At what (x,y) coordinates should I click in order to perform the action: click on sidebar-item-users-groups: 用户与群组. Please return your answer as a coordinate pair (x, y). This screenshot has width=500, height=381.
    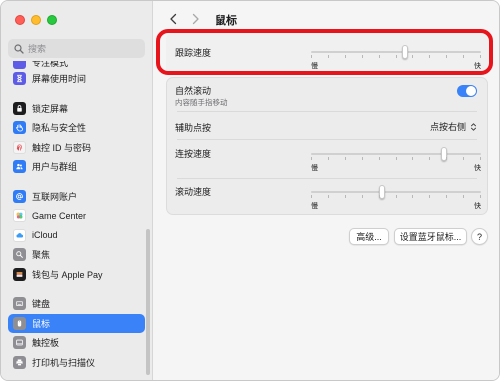
    Looking at the image, I should click on (76, 167).